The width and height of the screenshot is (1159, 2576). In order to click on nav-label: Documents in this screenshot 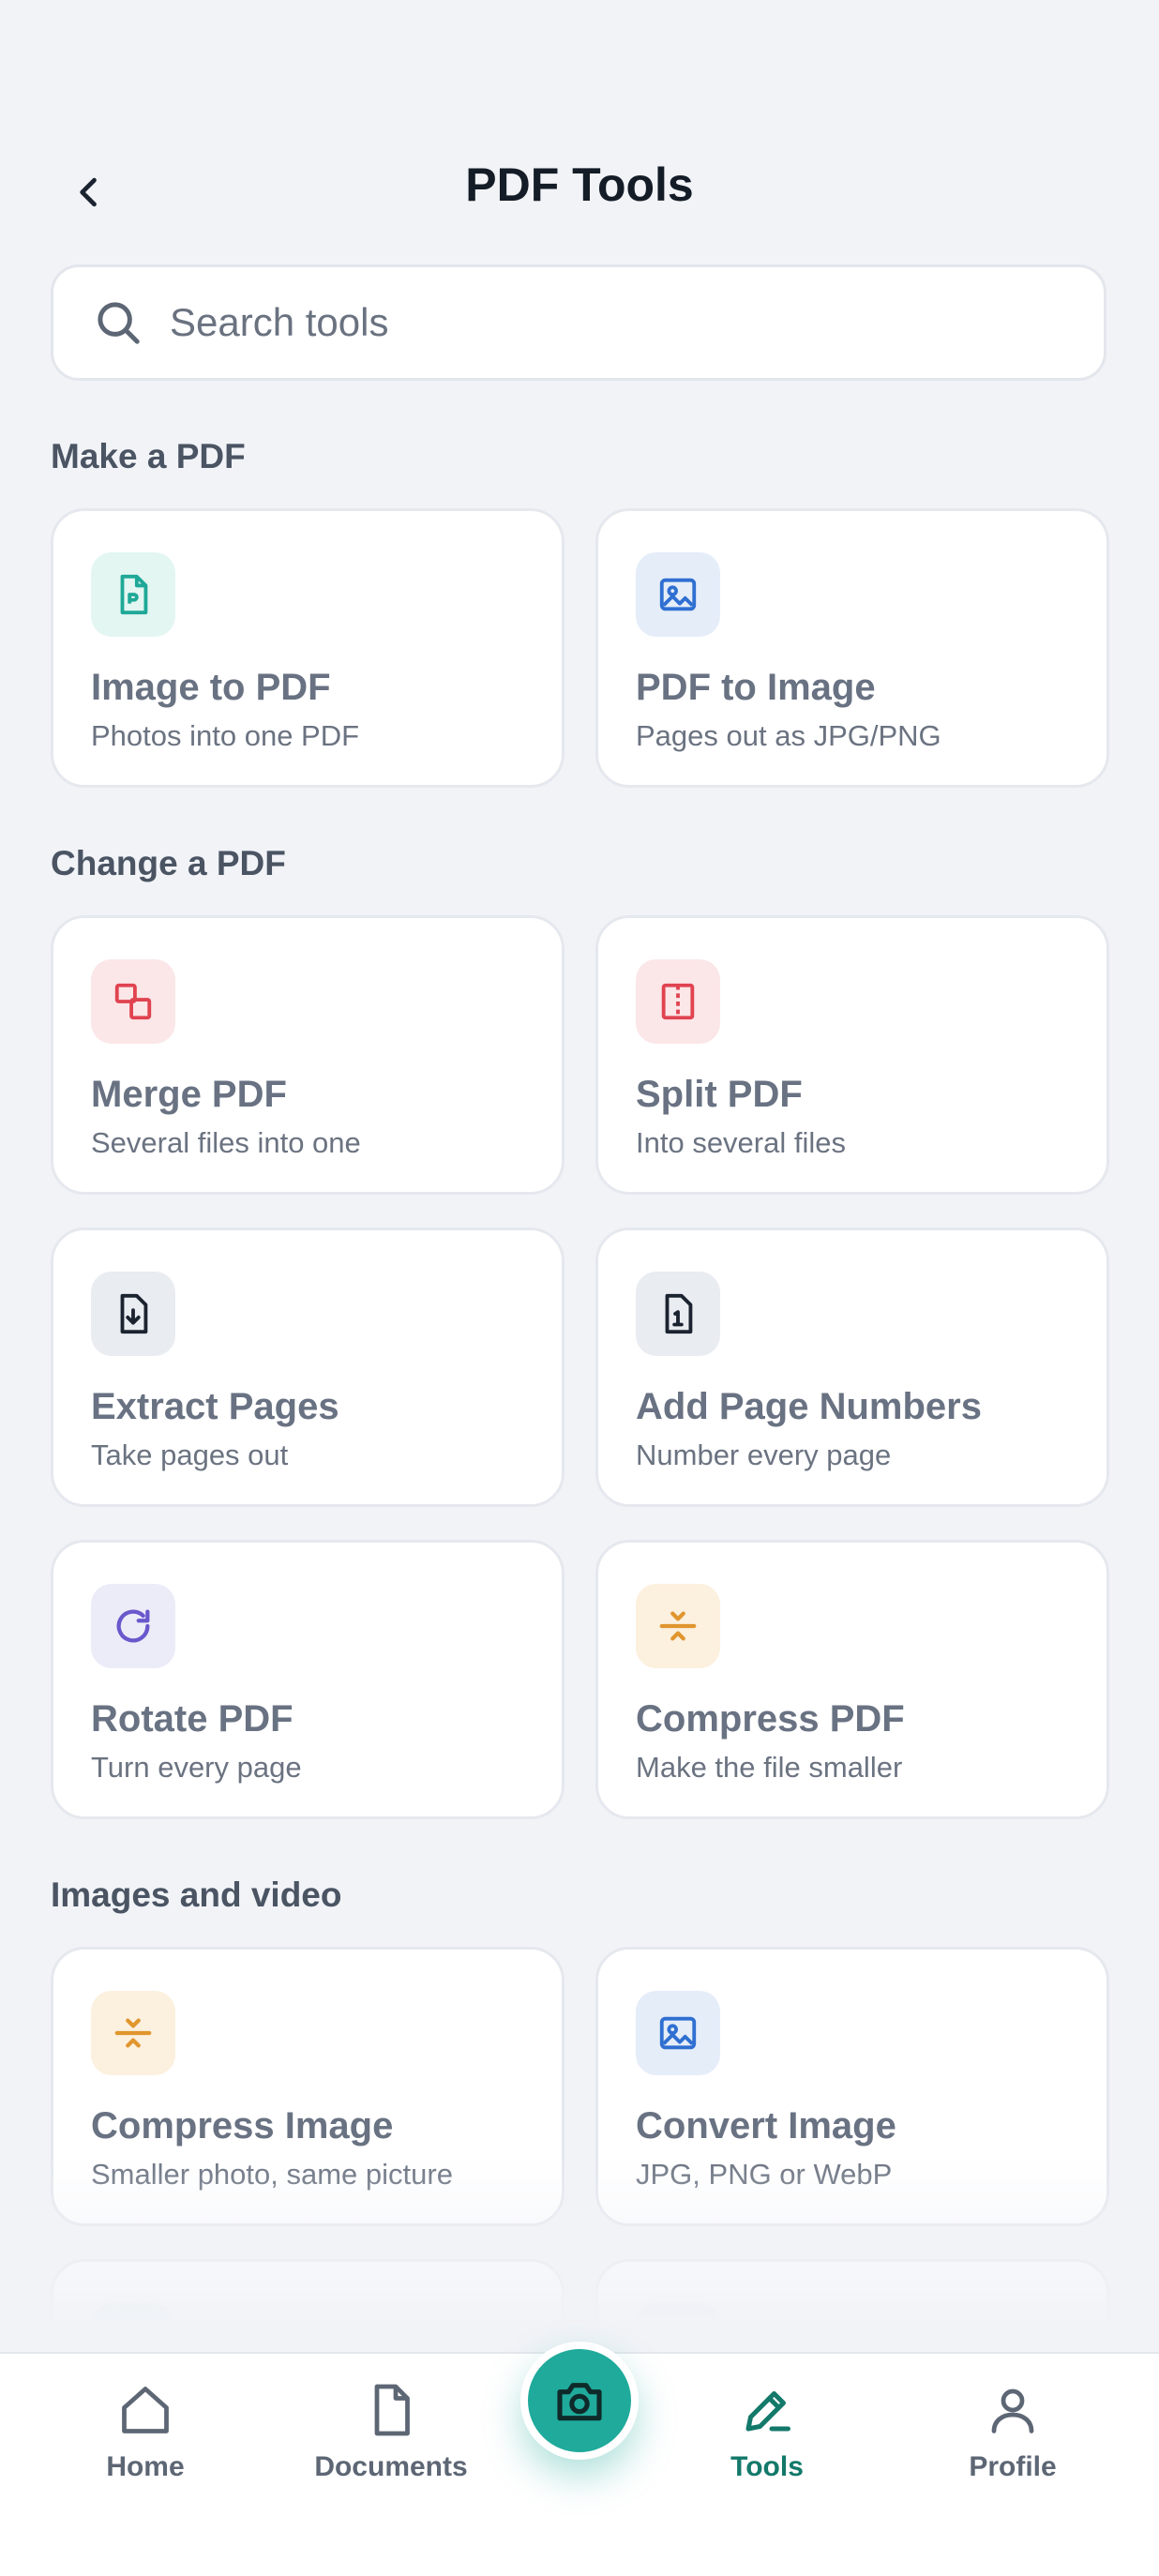, I will do `click(391, 2466)`.